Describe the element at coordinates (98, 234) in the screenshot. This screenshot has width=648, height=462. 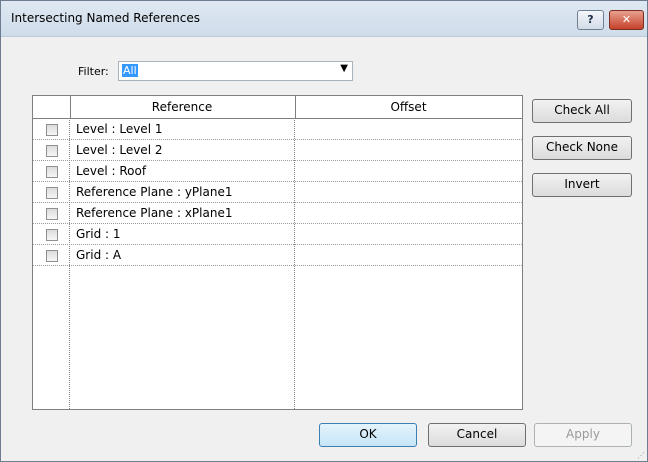
I see `row-reference: Grid : 1` at that location.